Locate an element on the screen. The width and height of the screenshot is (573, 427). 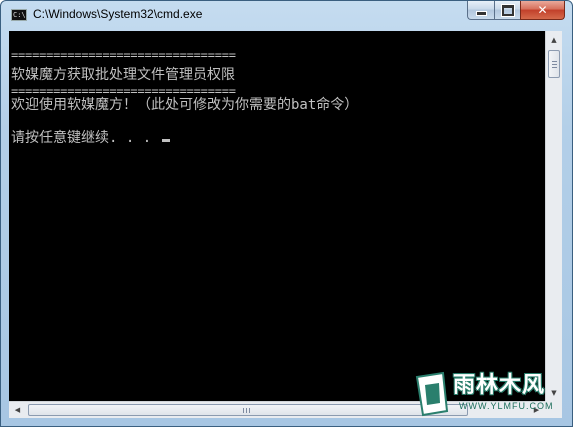
caption-buttons: ✕ is located at coordinates (516, 10).